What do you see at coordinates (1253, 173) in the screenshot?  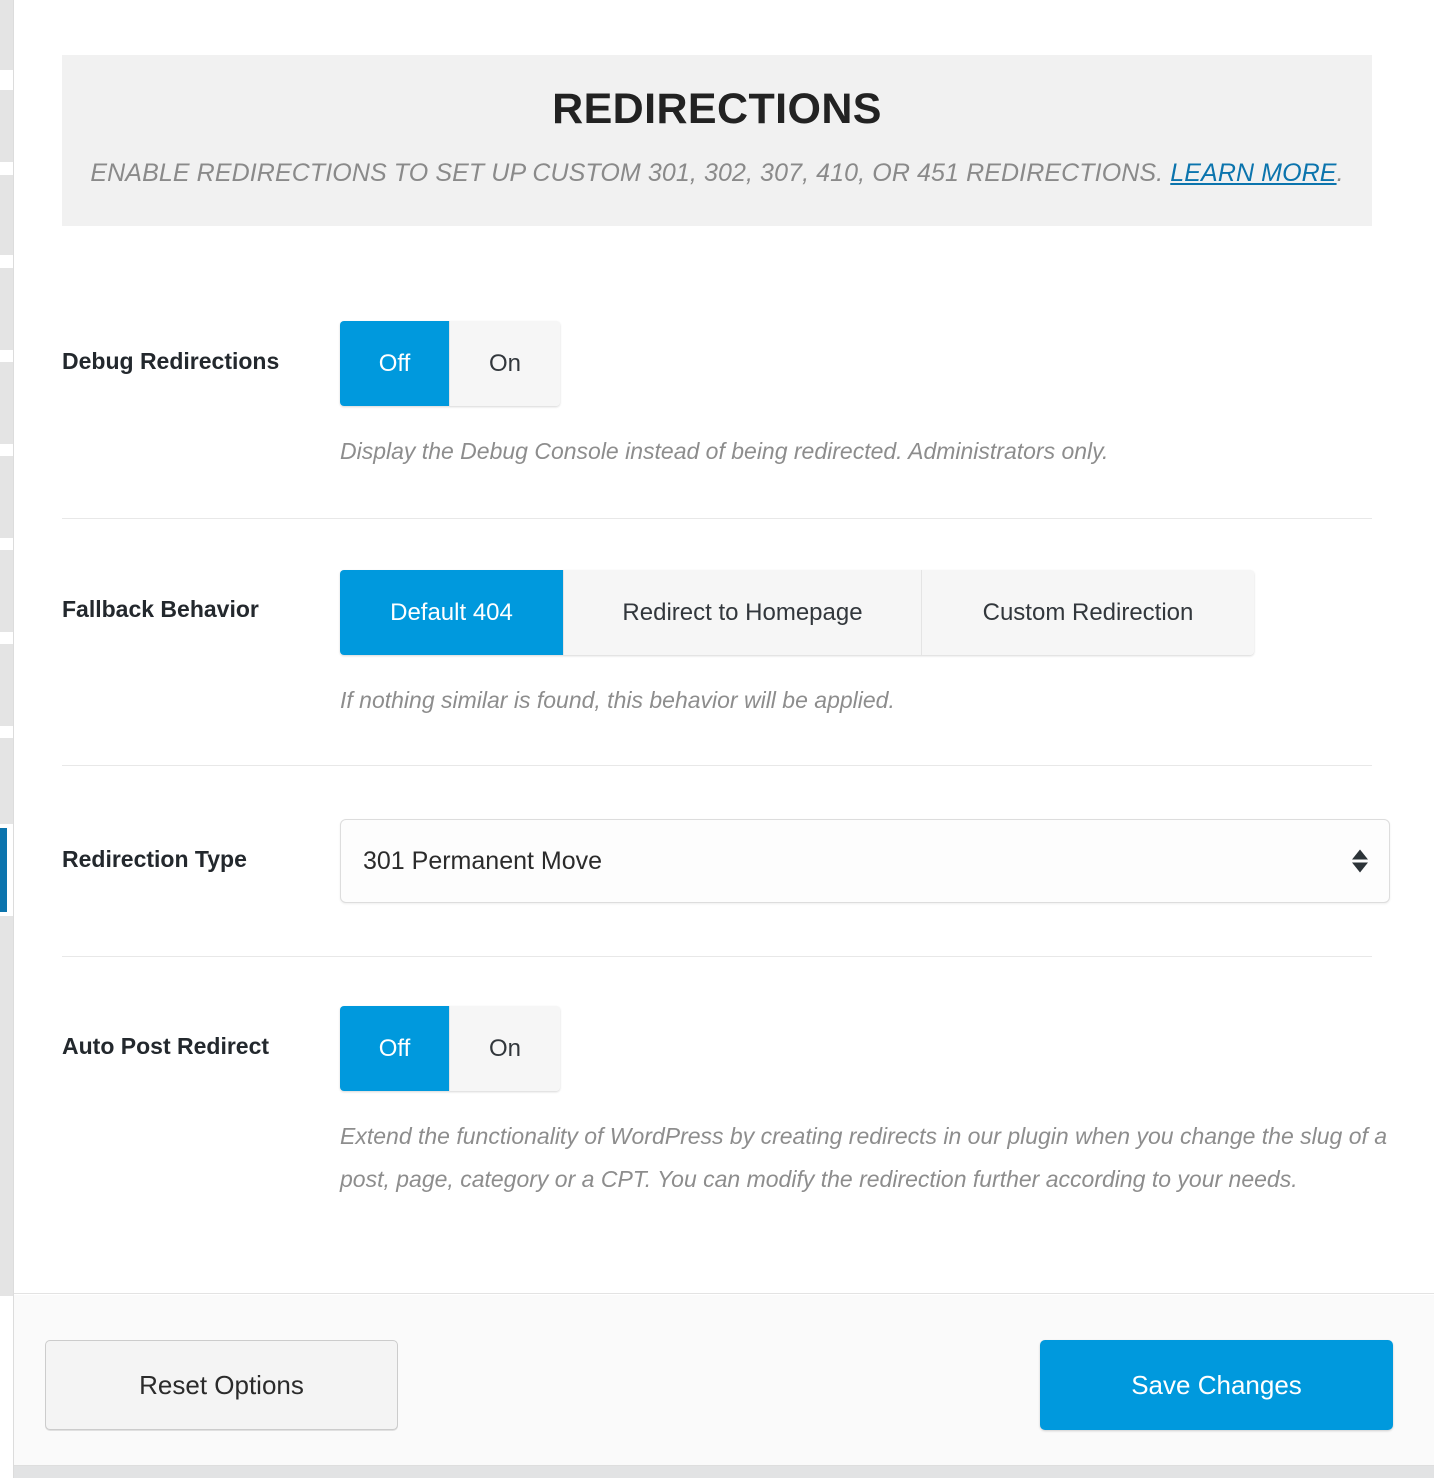 I see `learn-more-link: Learn more` at bounding box center [1253, 173].